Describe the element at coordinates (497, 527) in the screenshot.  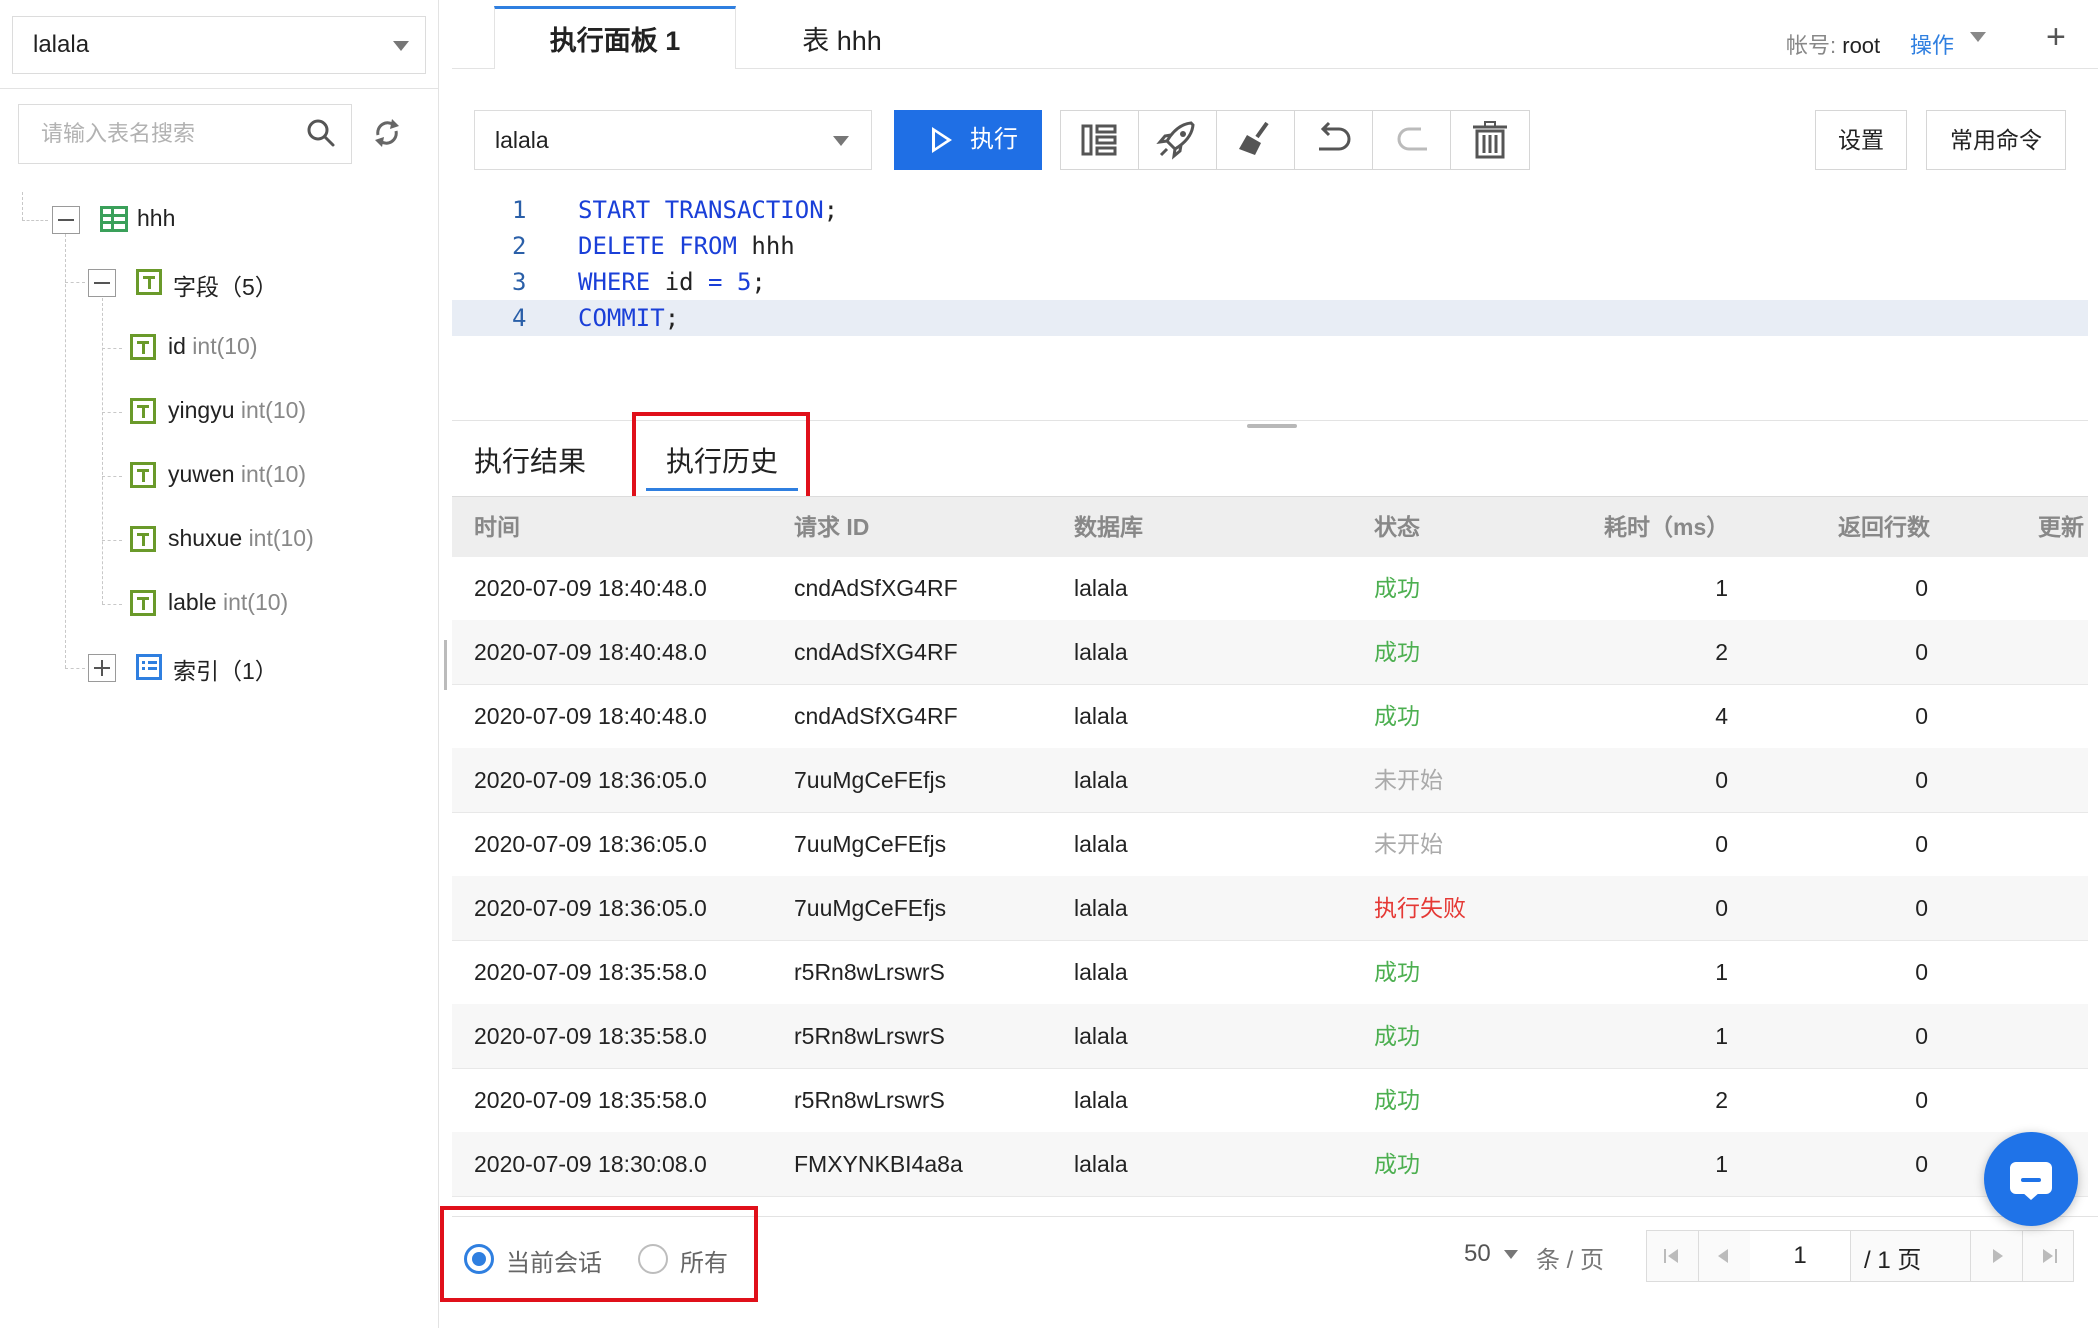
I see `column-header-time: 时间` at that location.